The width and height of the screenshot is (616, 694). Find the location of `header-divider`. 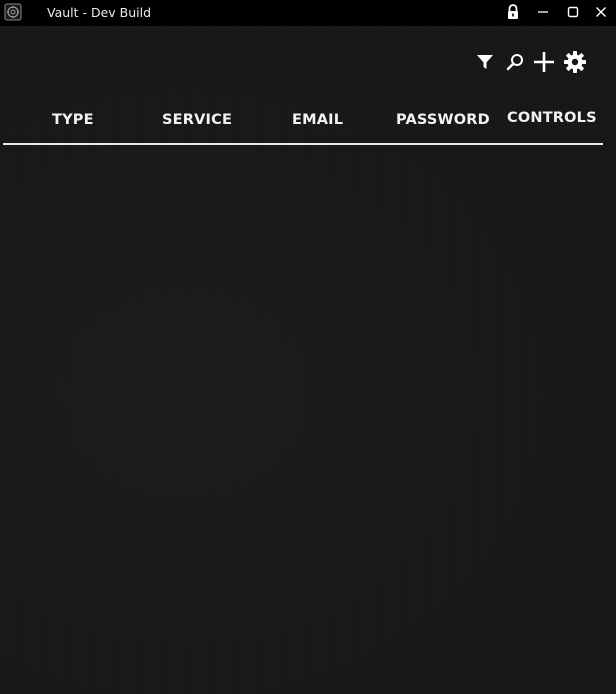

header-divider is located at coordinates (303, 144).